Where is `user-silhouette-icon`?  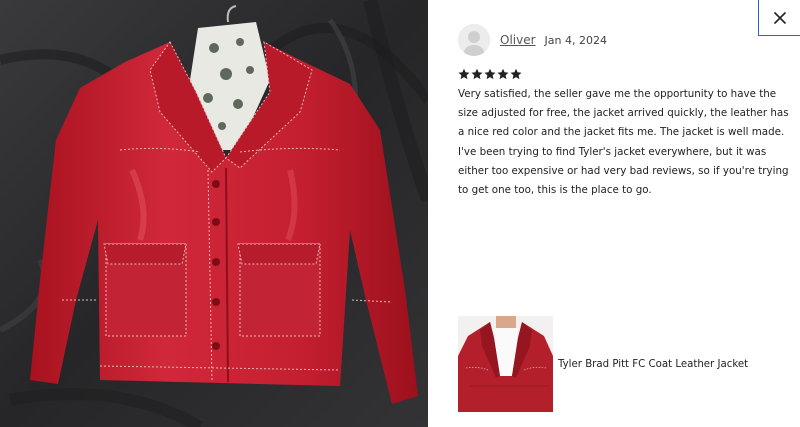 user-silhouette-icon is located at coordinates (474, 40).